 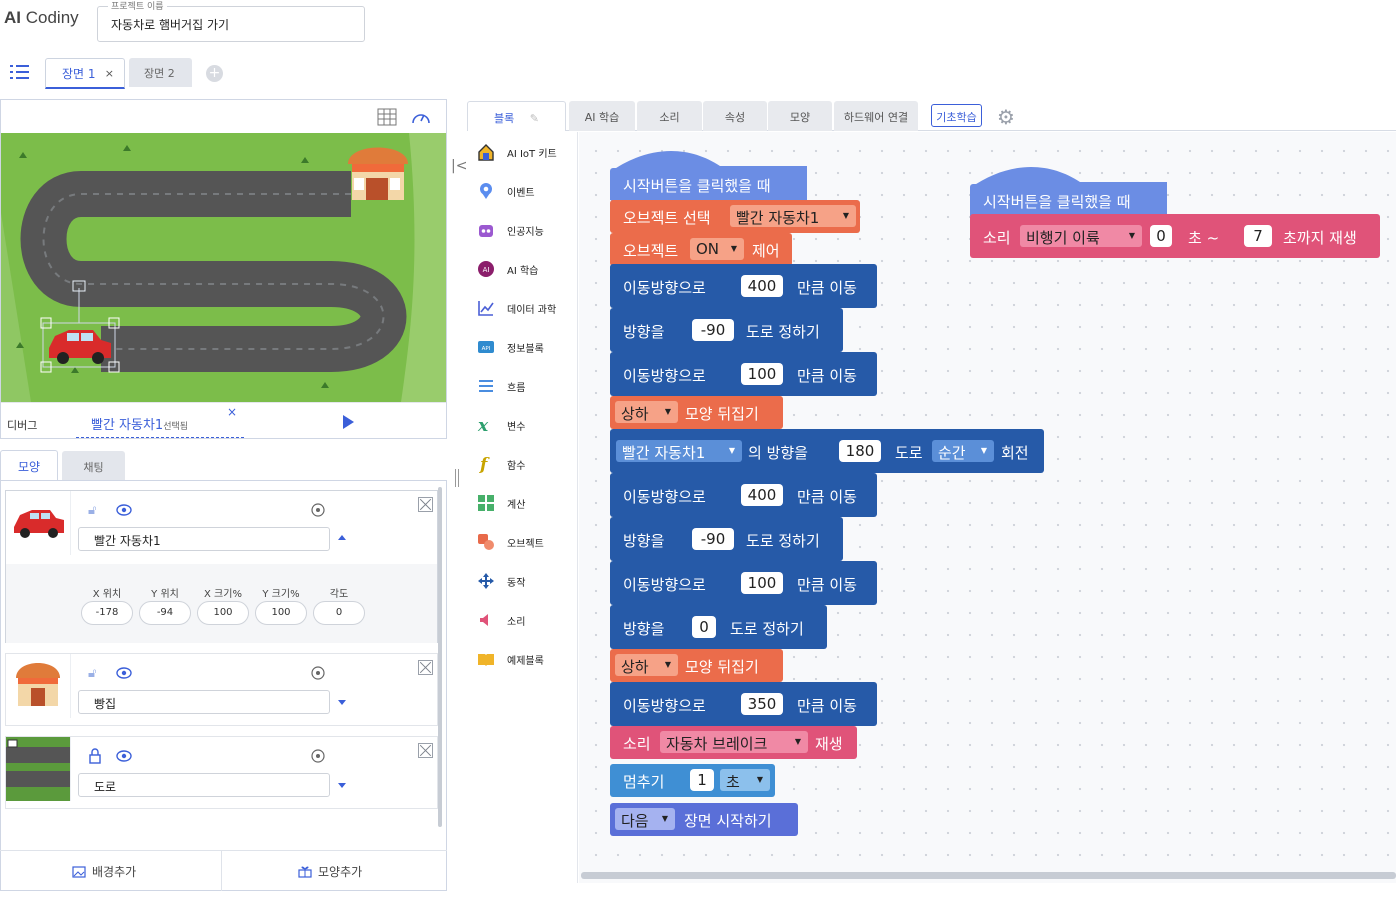 I want to click on block-select-object: 오브젝트 선택 빨간 자동차1 ▼, so click(x=735, y=216).